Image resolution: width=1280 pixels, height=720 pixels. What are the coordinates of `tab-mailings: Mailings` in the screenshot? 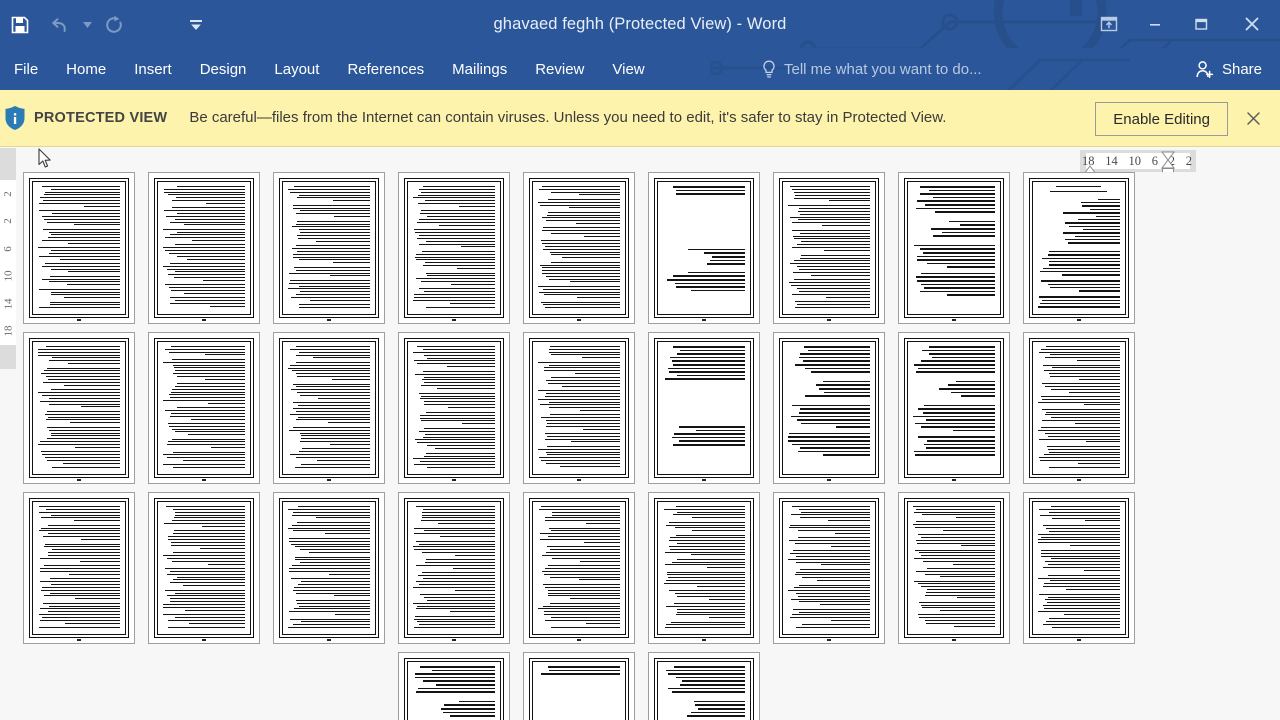 It's located at (479, 69).